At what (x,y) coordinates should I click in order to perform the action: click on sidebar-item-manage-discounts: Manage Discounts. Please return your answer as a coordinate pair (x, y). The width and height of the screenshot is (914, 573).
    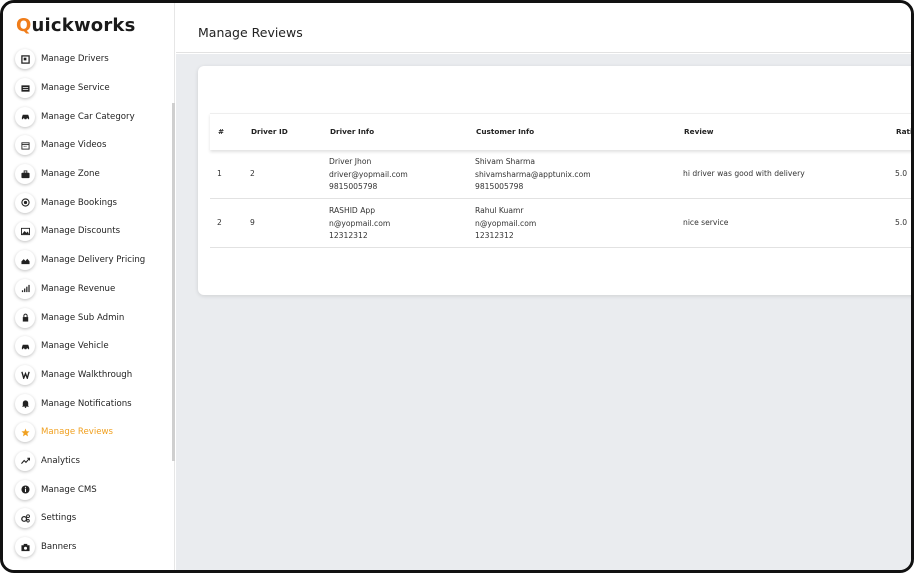
    Looking at the image, I should click on (89, 231).